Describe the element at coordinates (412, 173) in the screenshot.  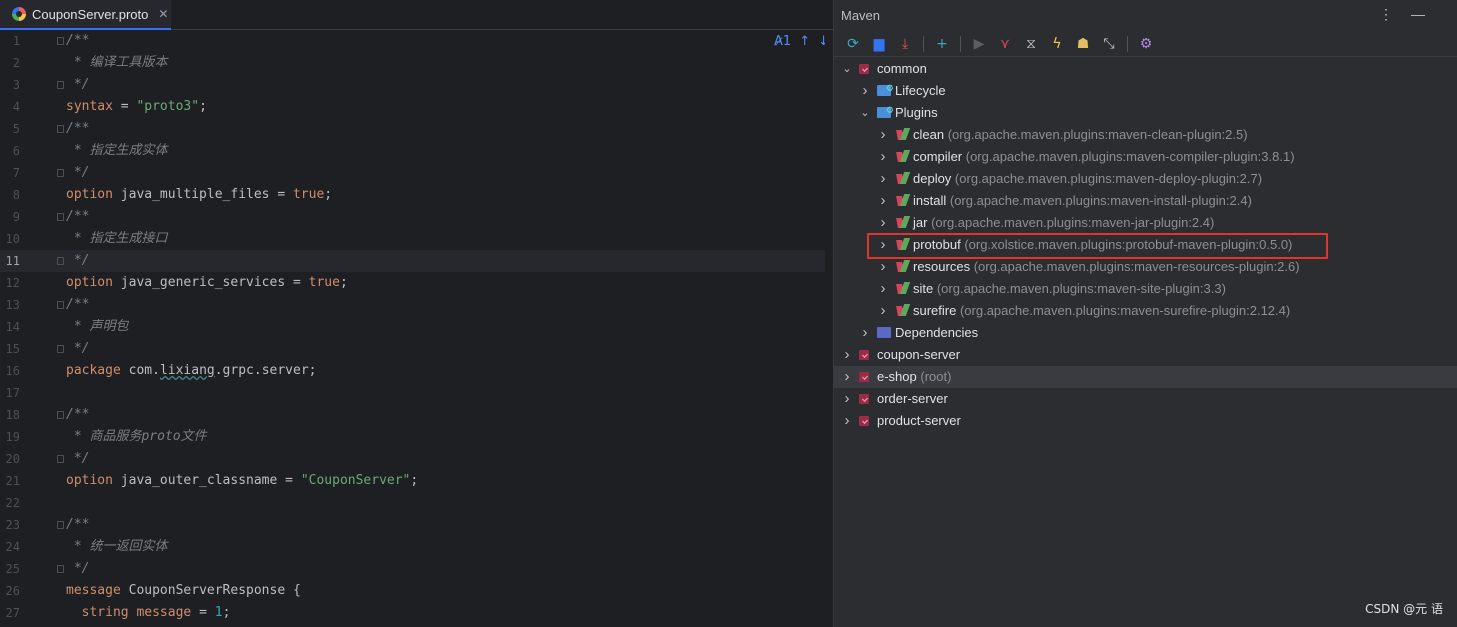
I see `code-line: 7 */` at that location.